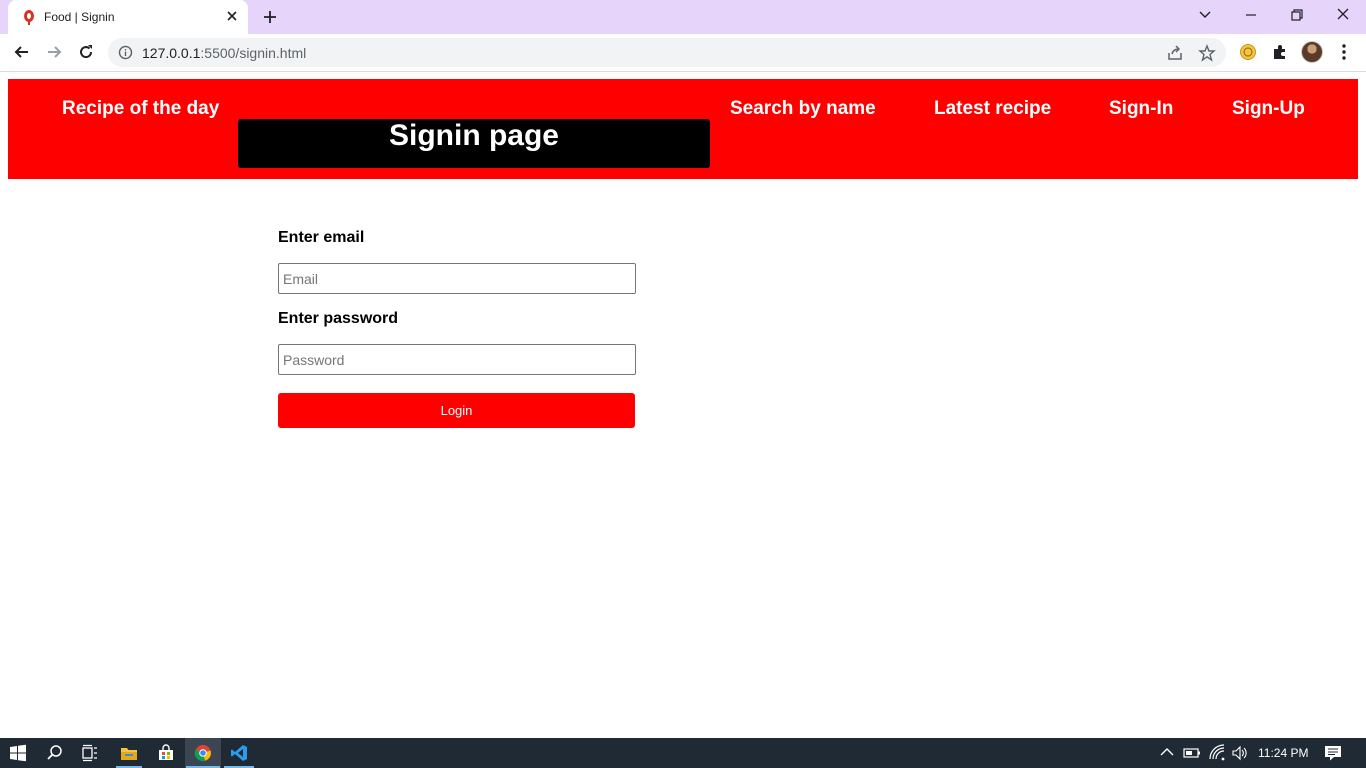 This screenshot has width=1366, height=768. What do you see at coordinates (338, 318) in the screenshot?
I see `password-label: Enter password` at bounding box center [338, 318].